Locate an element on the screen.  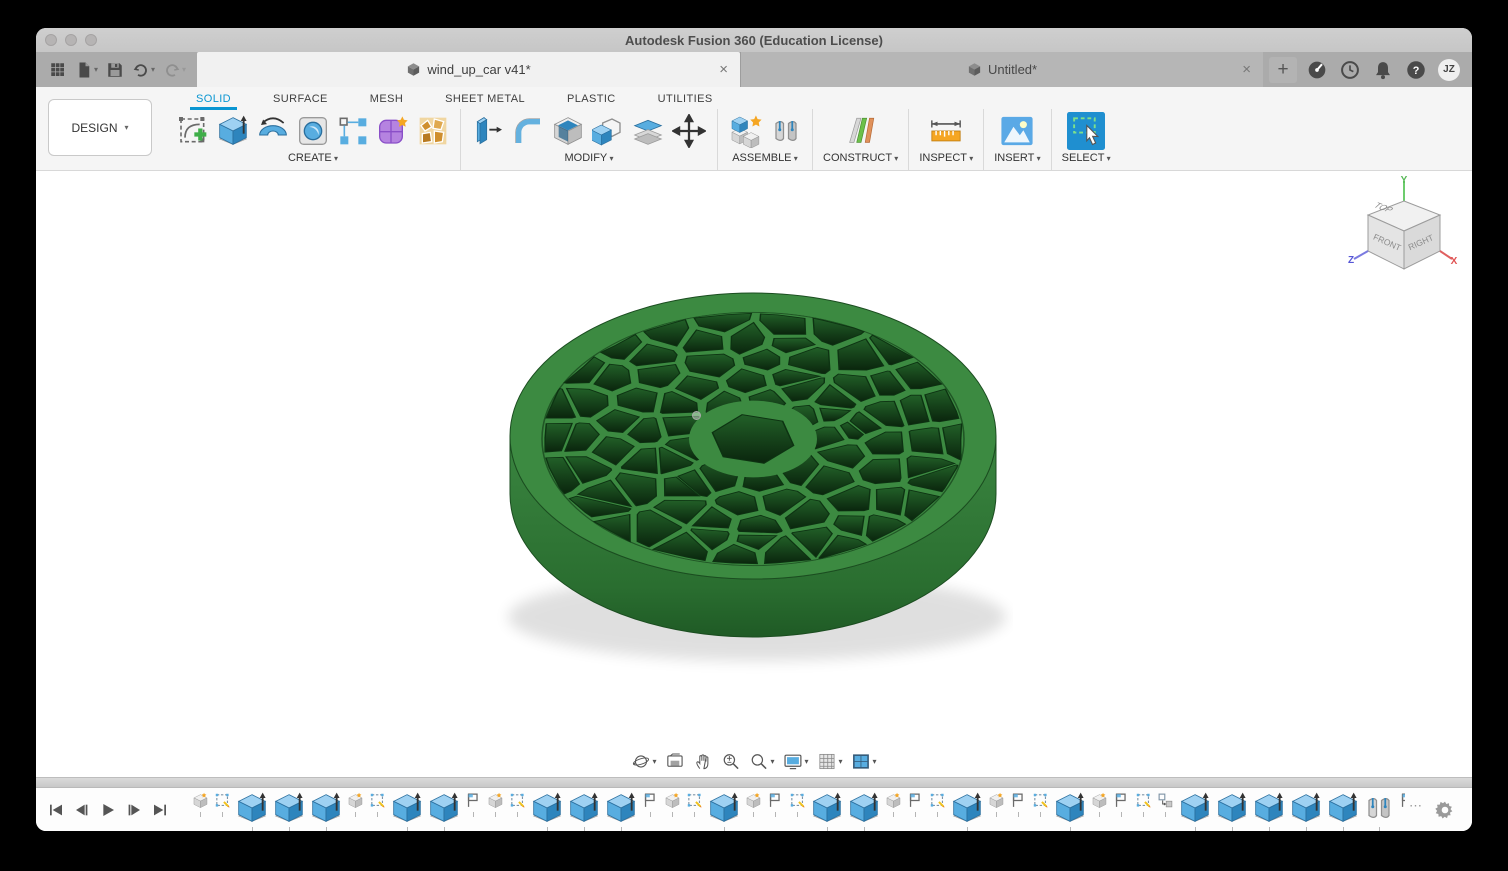
extensions-icon is located at coordinates (1317, 70).